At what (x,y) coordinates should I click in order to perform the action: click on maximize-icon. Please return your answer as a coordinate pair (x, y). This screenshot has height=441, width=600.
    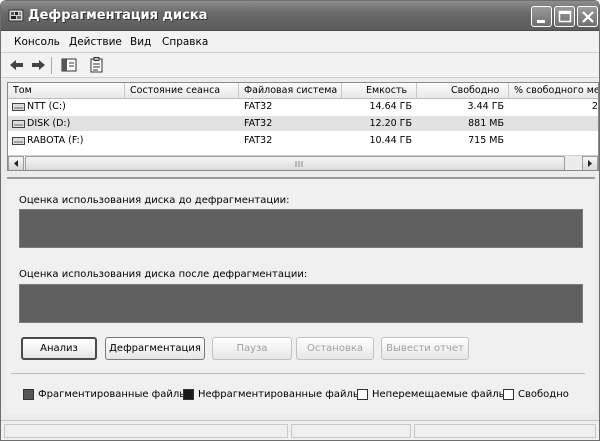
    Looking at the image, I should click on (565, 16).